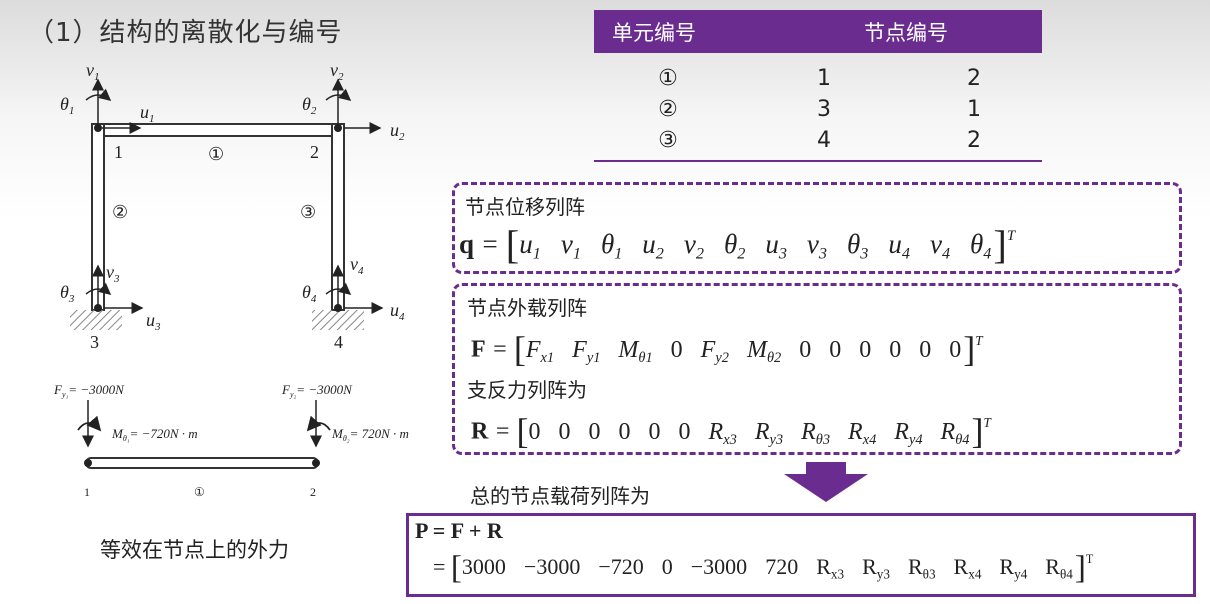  Describe the element at coordinates (120, 212) in the screenshot. I see `element-label-2: ②` at that location.